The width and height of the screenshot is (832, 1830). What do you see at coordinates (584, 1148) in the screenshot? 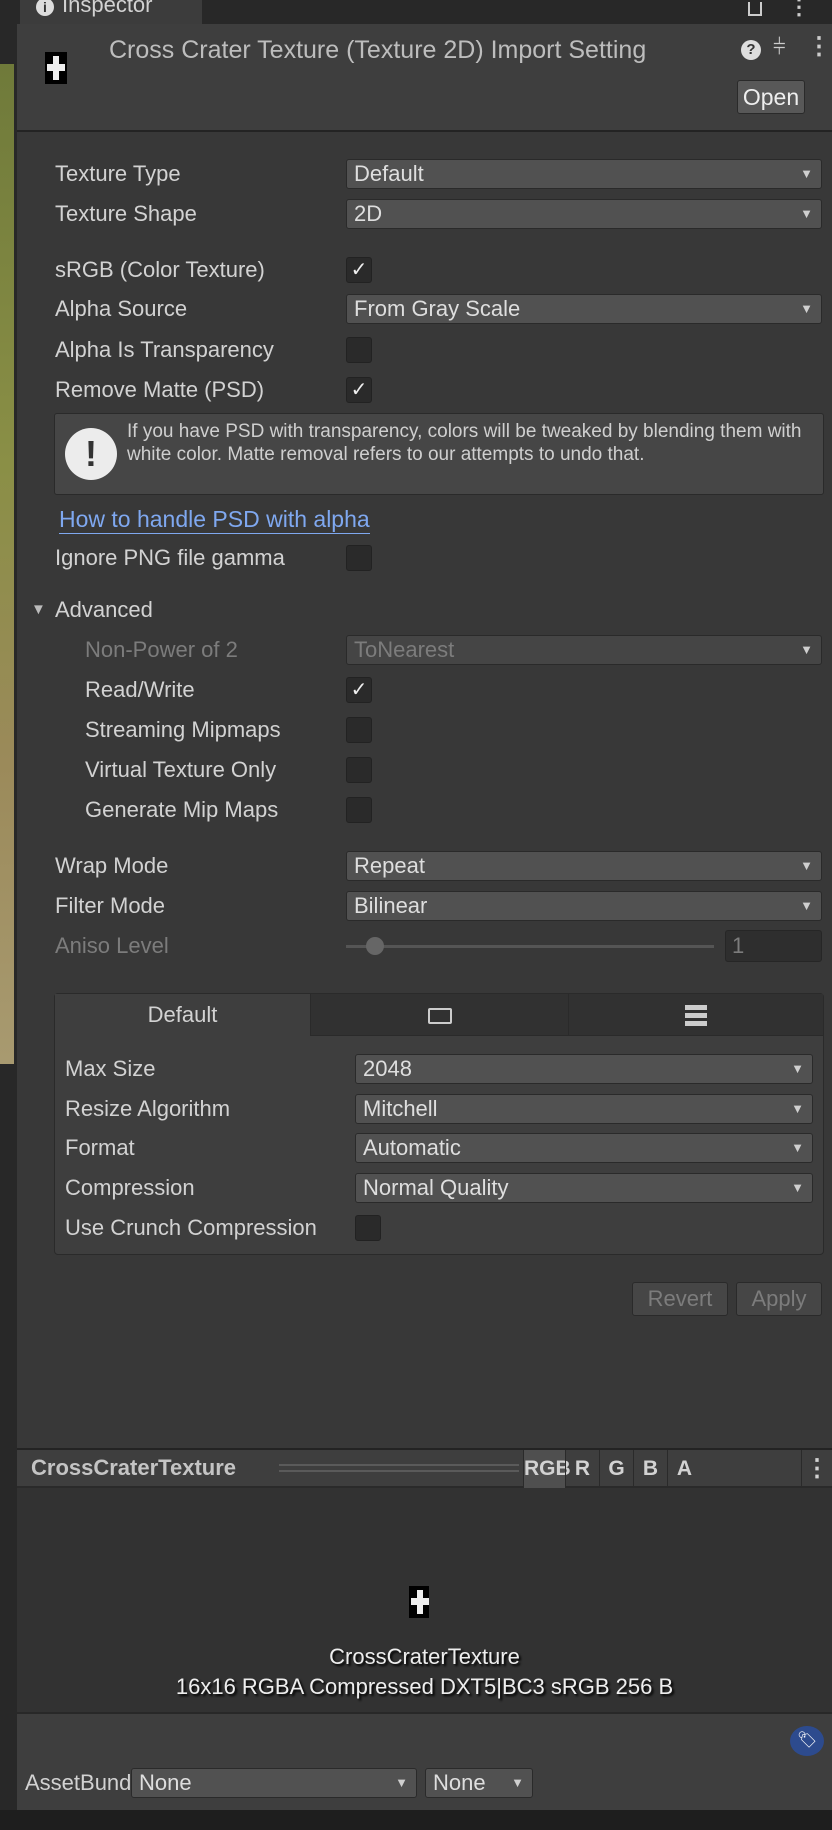
I see `format-dropdown: Automatic` at bounding box center [584, 1148].